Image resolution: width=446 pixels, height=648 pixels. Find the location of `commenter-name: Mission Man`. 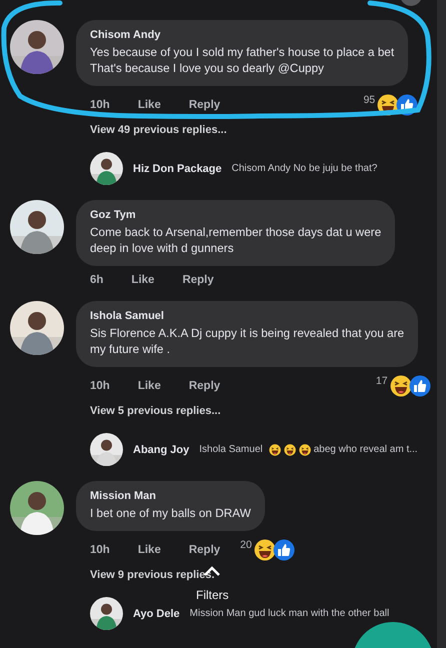

commenter-name: Mission Man is located at coordinates (170, 496).